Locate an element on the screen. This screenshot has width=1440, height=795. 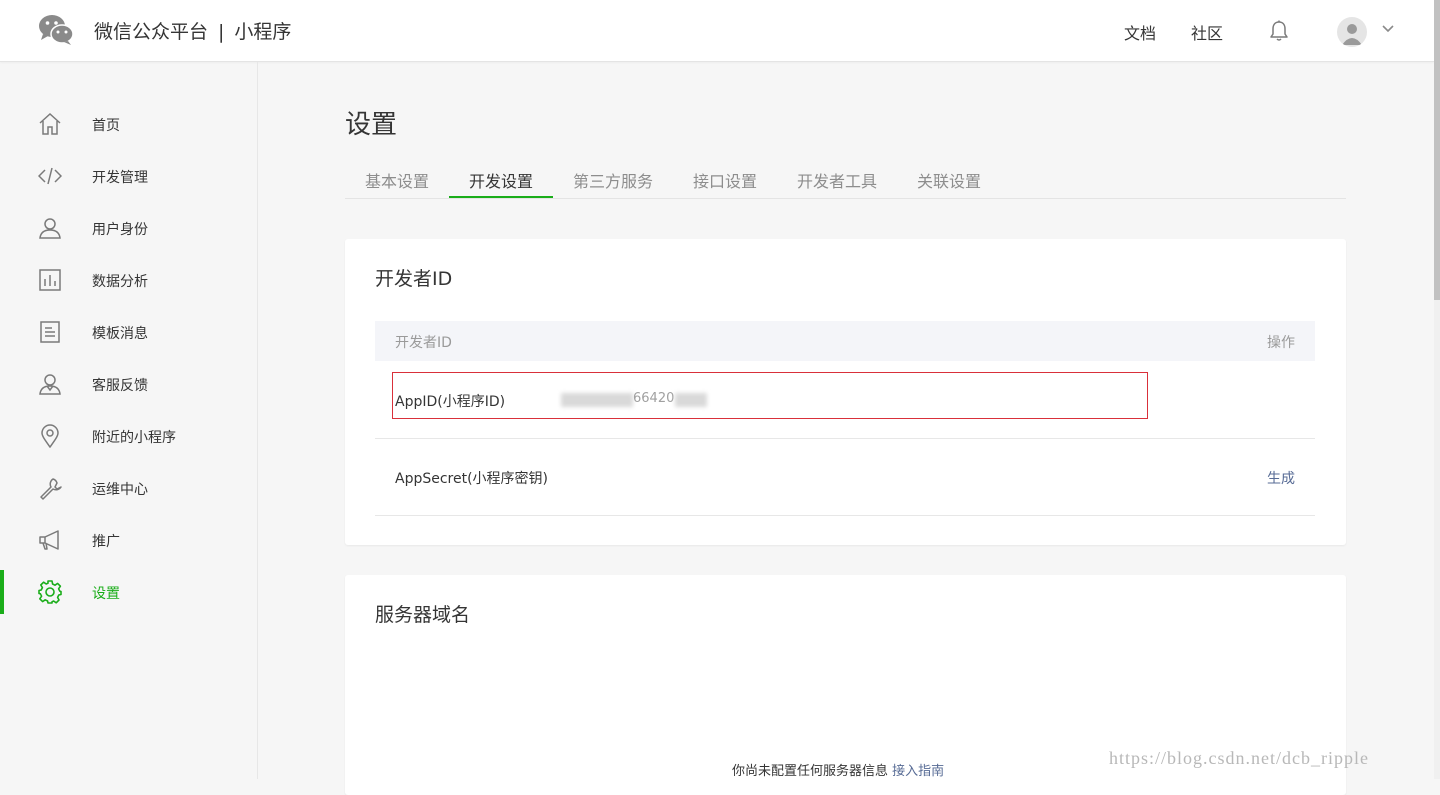
page-title: 设置 is located at coordinates (371, 125).